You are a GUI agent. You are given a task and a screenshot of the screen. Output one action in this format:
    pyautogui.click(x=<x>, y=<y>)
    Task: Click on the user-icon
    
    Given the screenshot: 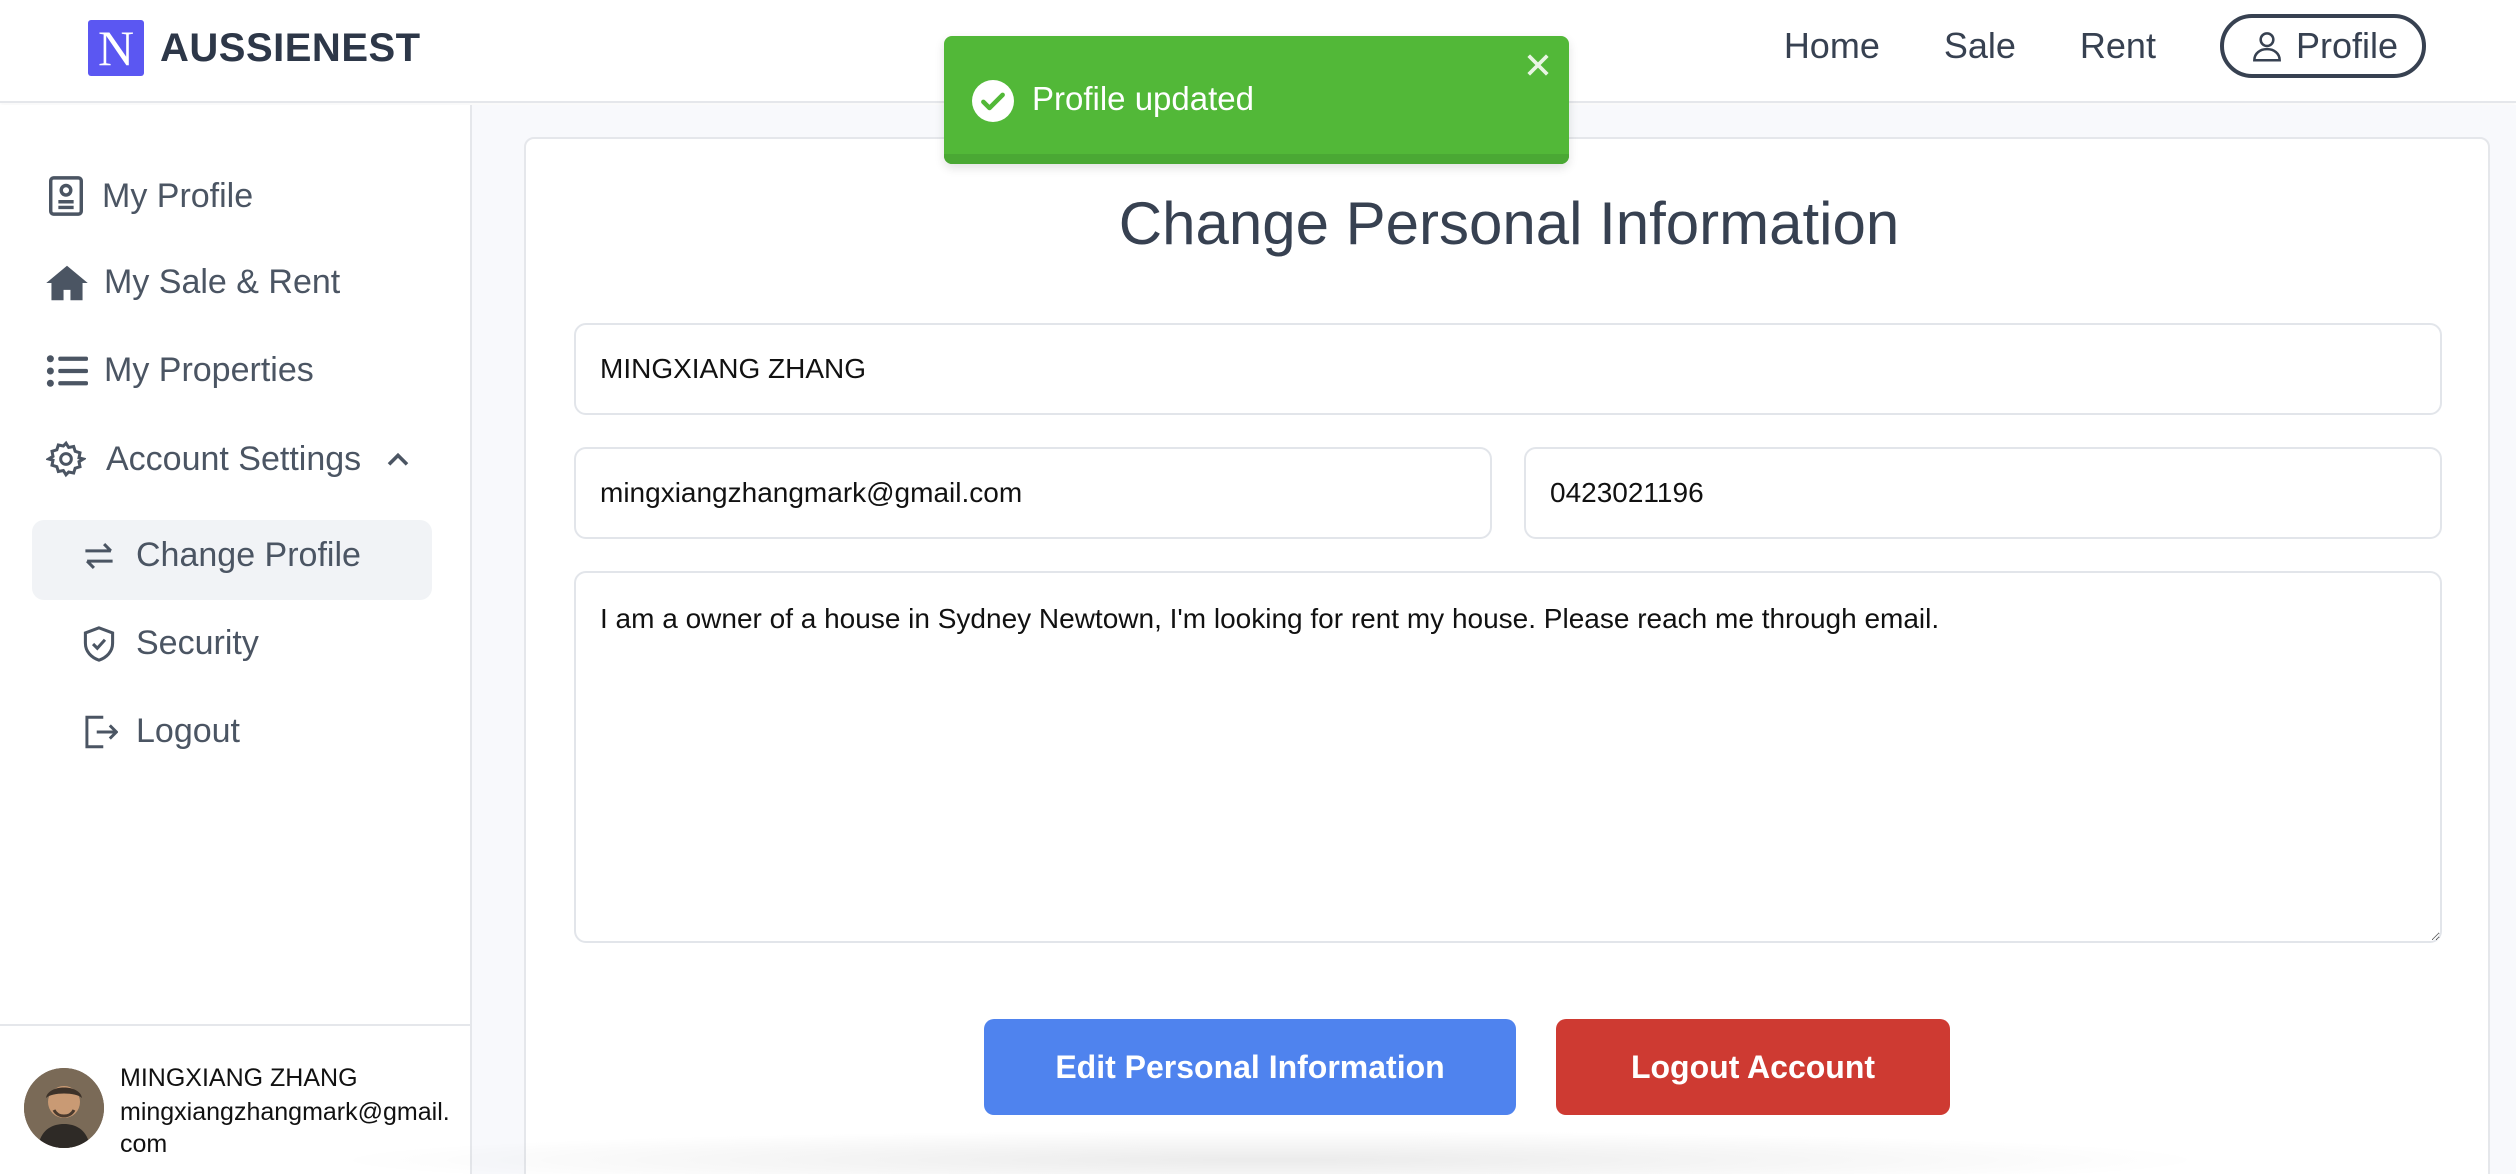 What is the action you would take?
    pyautogui.click(x=2267, y=47)
    